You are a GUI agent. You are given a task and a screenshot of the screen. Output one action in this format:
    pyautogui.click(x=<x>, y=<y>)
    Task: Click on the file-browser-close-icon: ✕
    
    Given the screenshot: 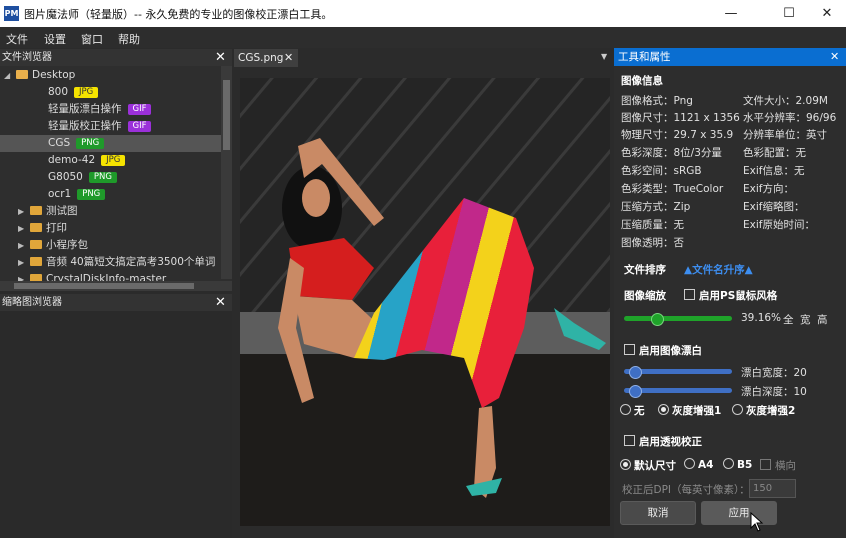 What is the action you would take?
    pyautogui.click(x=220, y=57)
    